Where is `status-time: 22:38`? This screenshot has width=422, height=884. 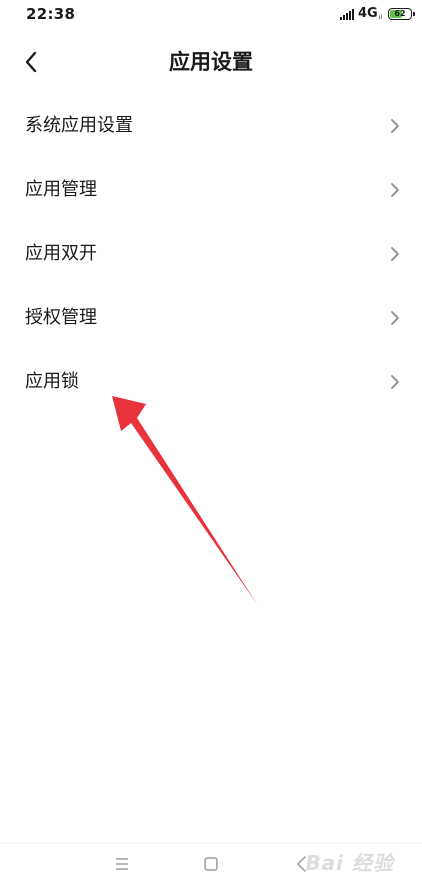 status-time: 22:38 is located at coordinates (51, 14).